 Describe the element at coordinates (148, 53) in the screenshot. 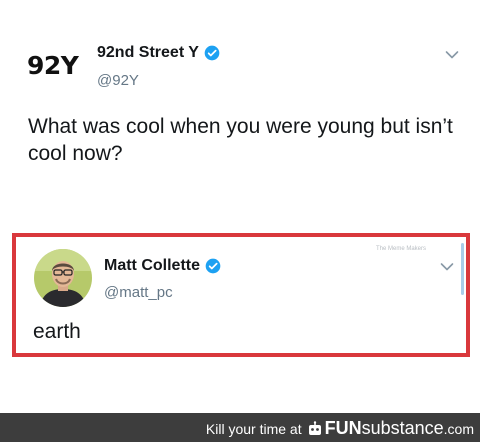

I see `main-tweet-display-name: 92nd Street Y` at that location.